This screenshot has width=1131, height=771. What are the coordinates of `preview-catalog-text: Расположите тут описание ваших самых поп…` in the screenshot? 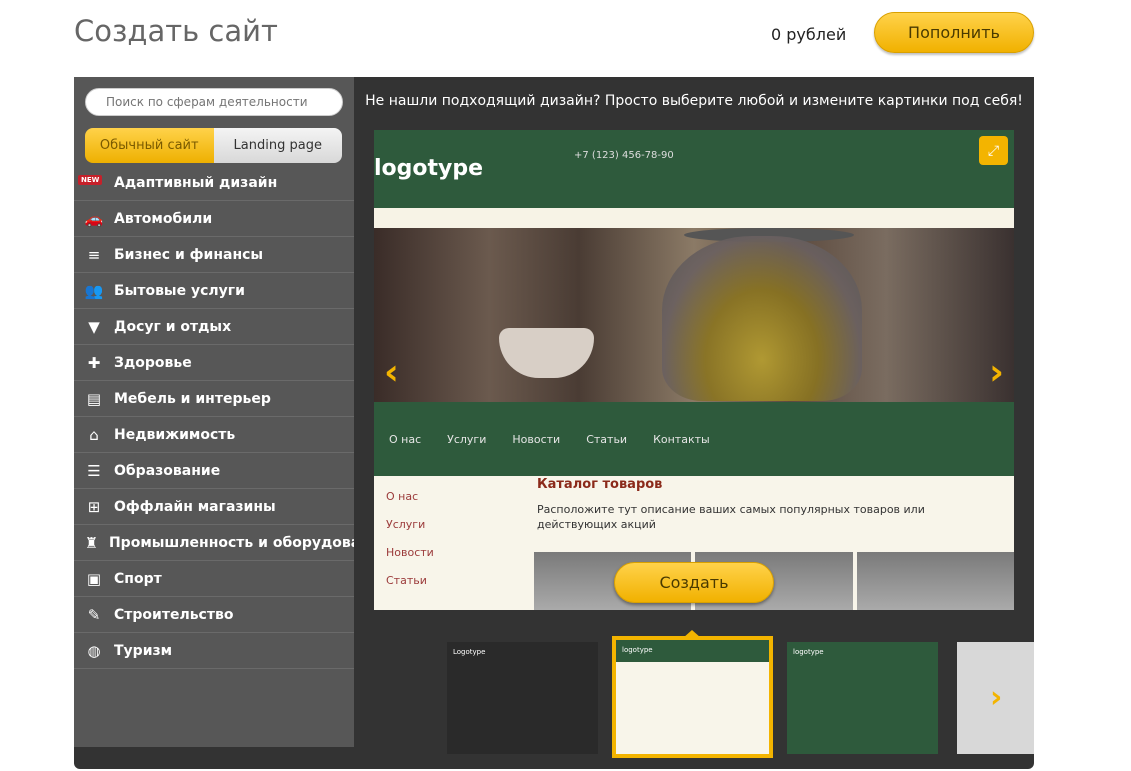 It's located at (731, 517).